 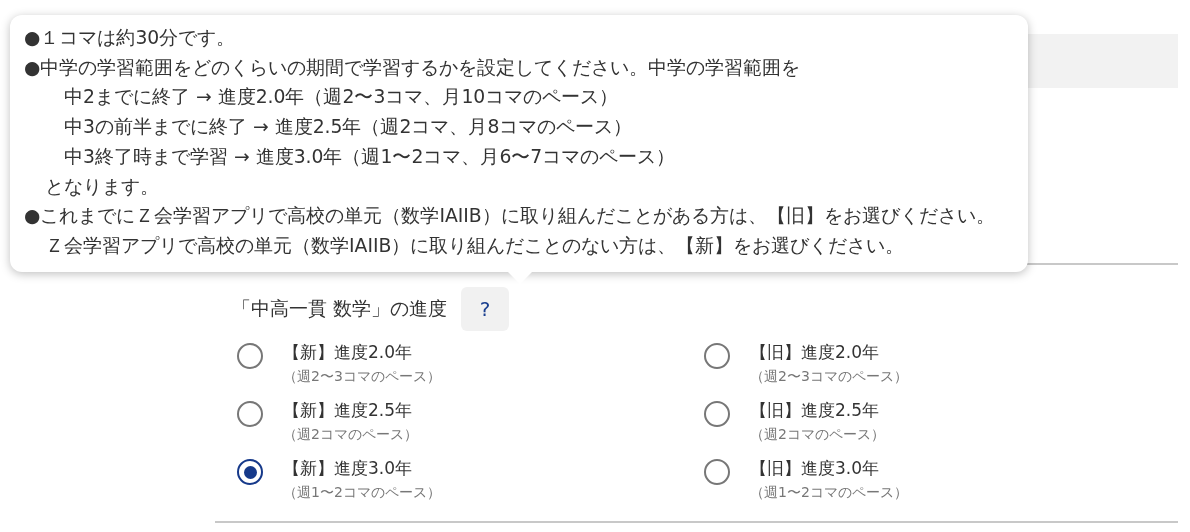 What do you see at coordinates (340, 308) in the screenshot?
I see `section-title: 「中高一貫 数学」の進度` at bounding box center [340, 308].